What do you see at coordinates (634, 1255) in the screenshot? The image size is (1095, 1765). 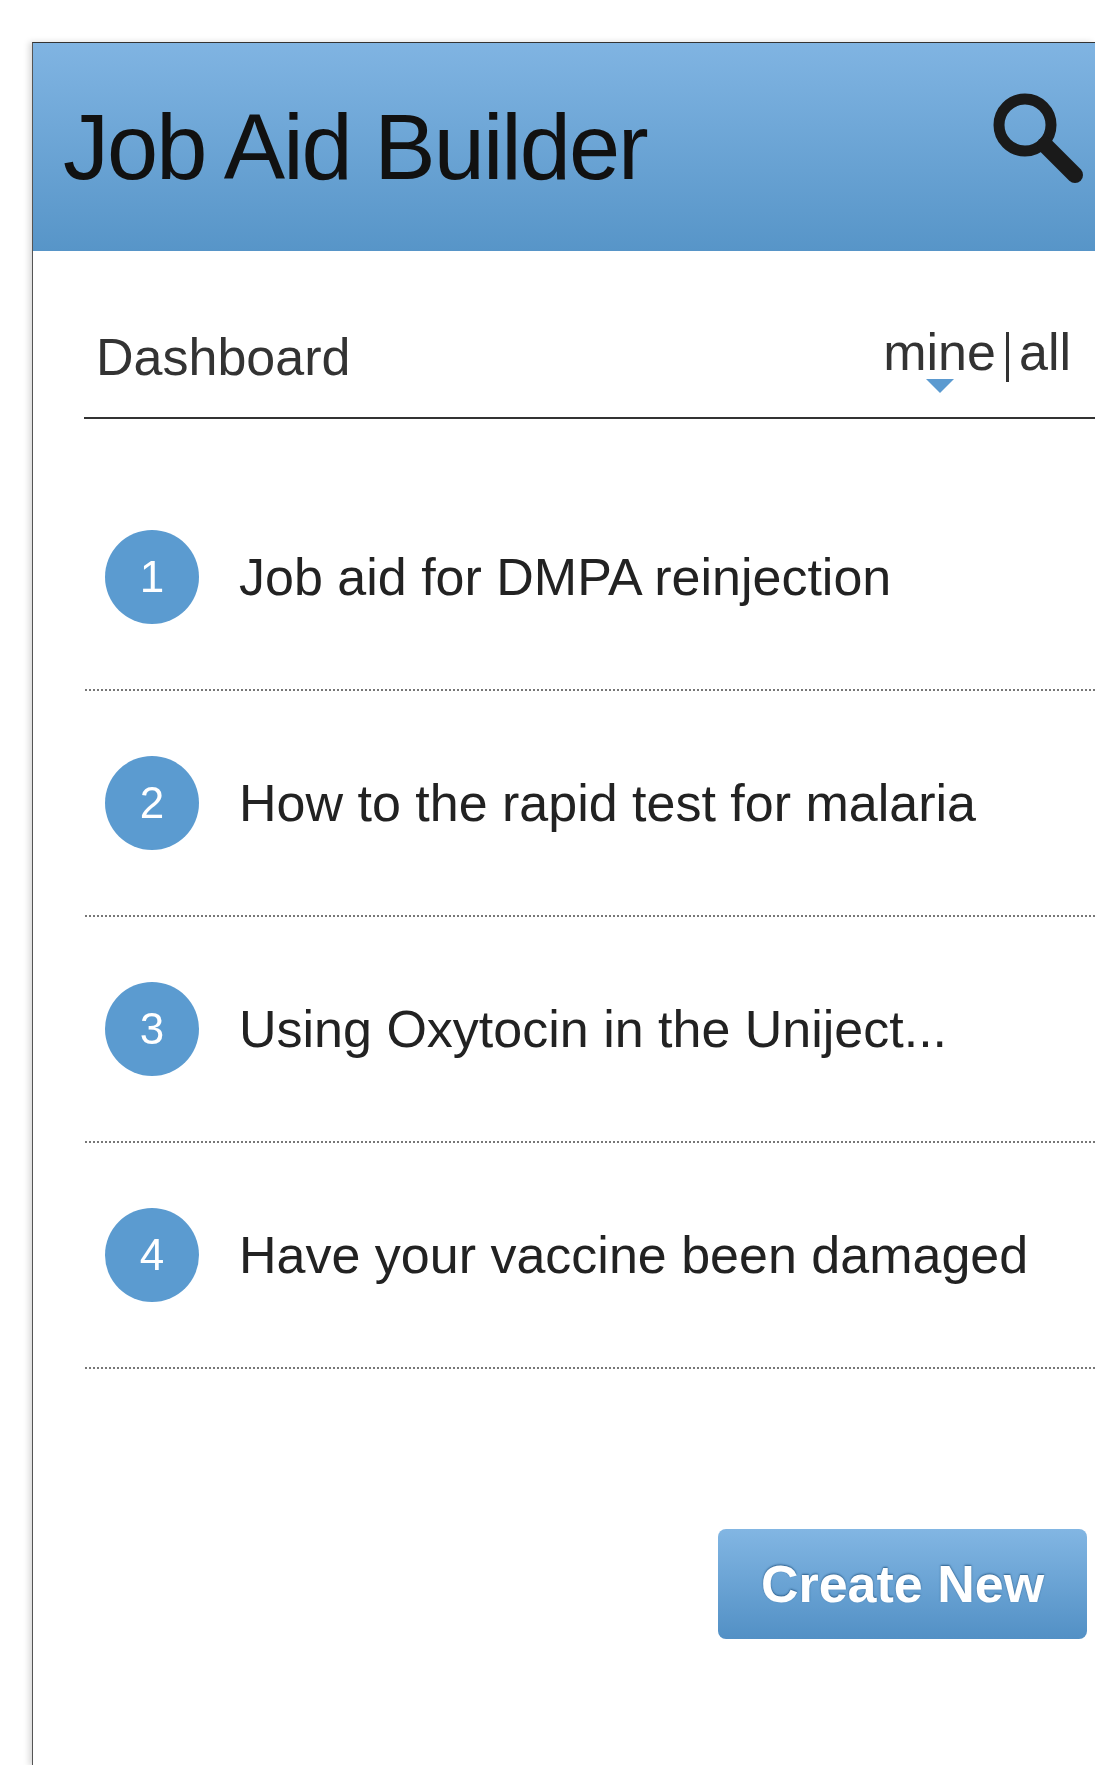 I see `job-aid-title: Have your vaccine been damaged` at bounding box center [634, 1255].